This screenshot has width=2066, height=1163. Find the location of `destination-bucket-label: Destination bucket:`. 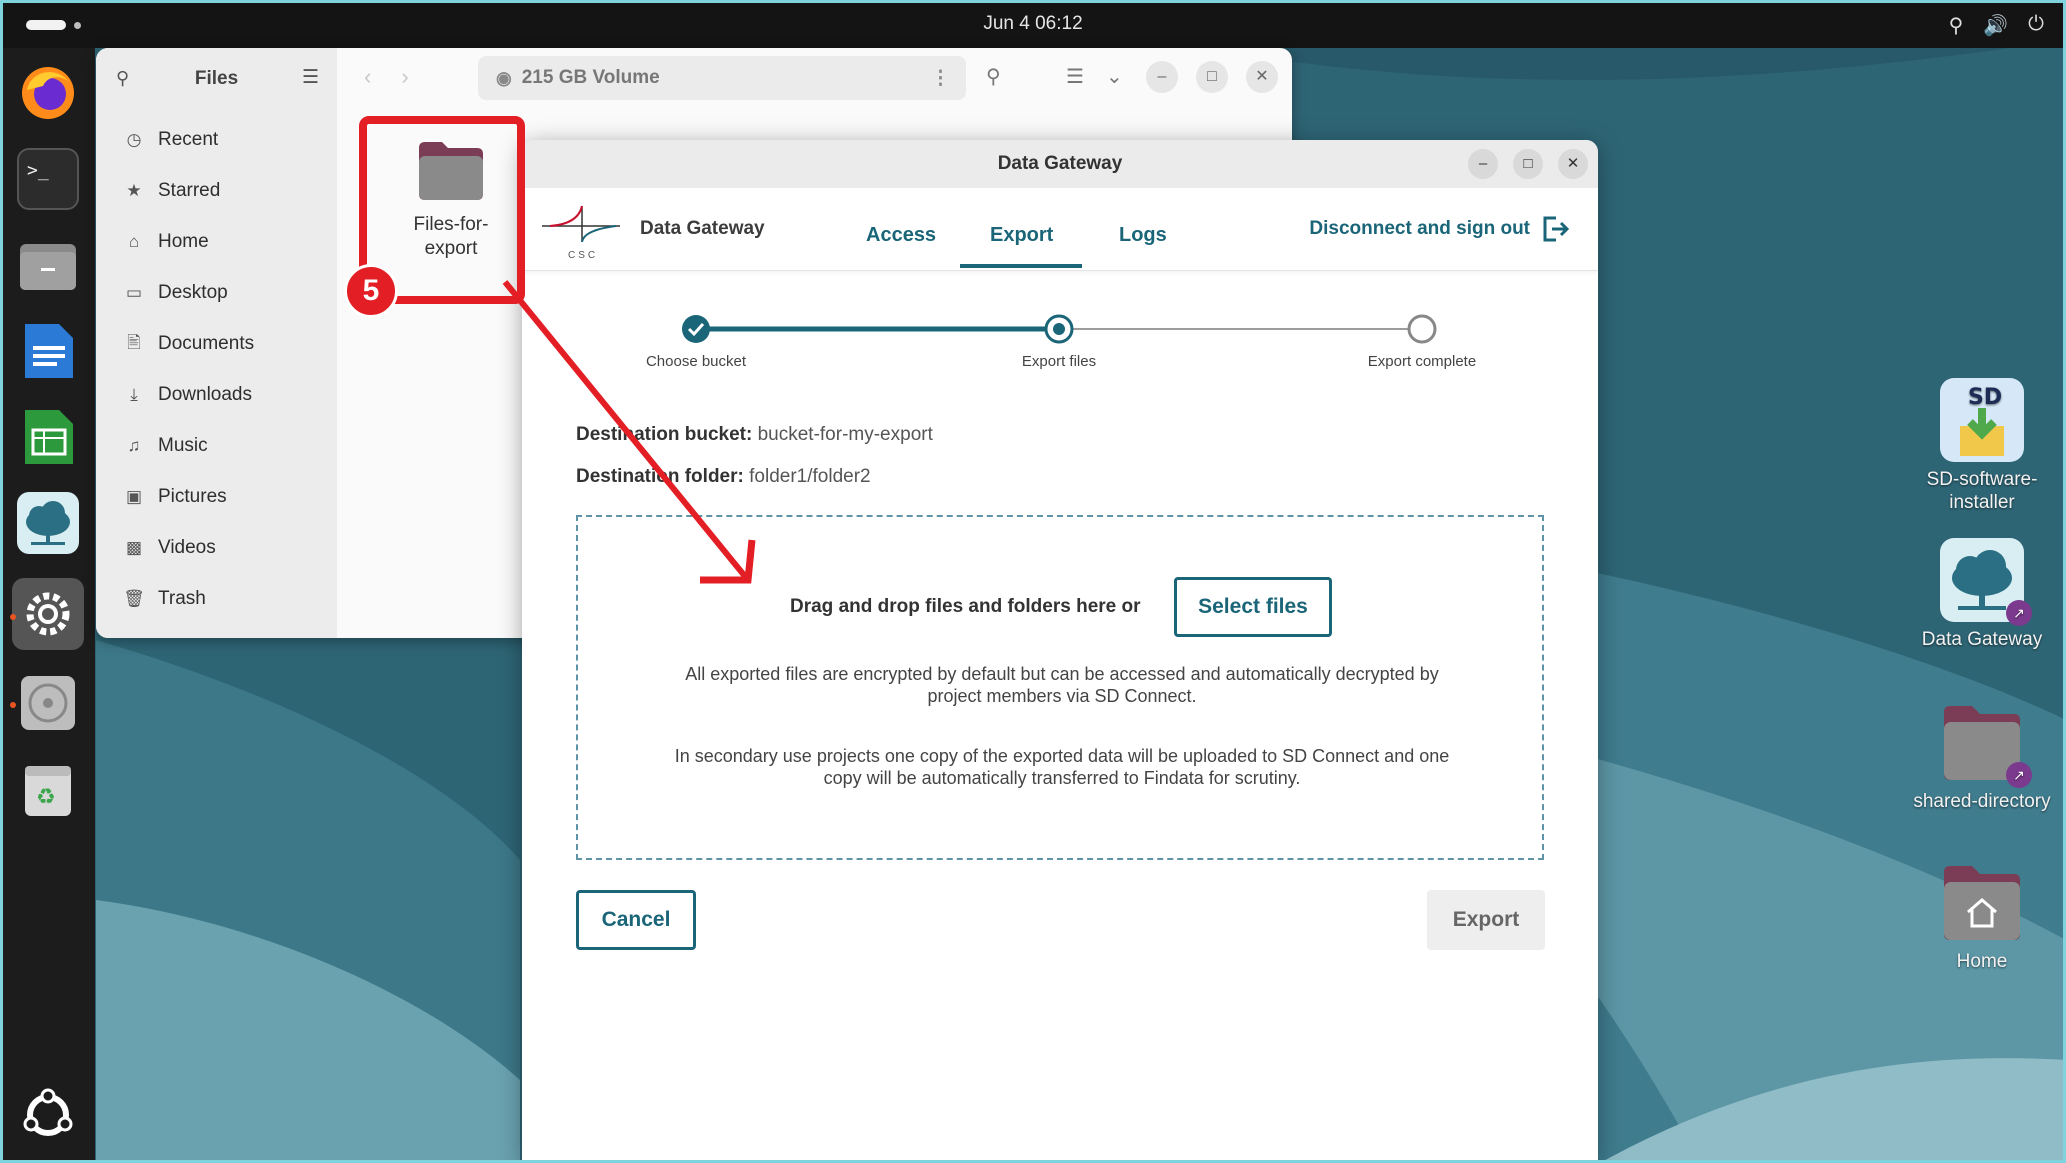

destination-bucket-label: Destination bucket: is located at coordinates (664, 434).